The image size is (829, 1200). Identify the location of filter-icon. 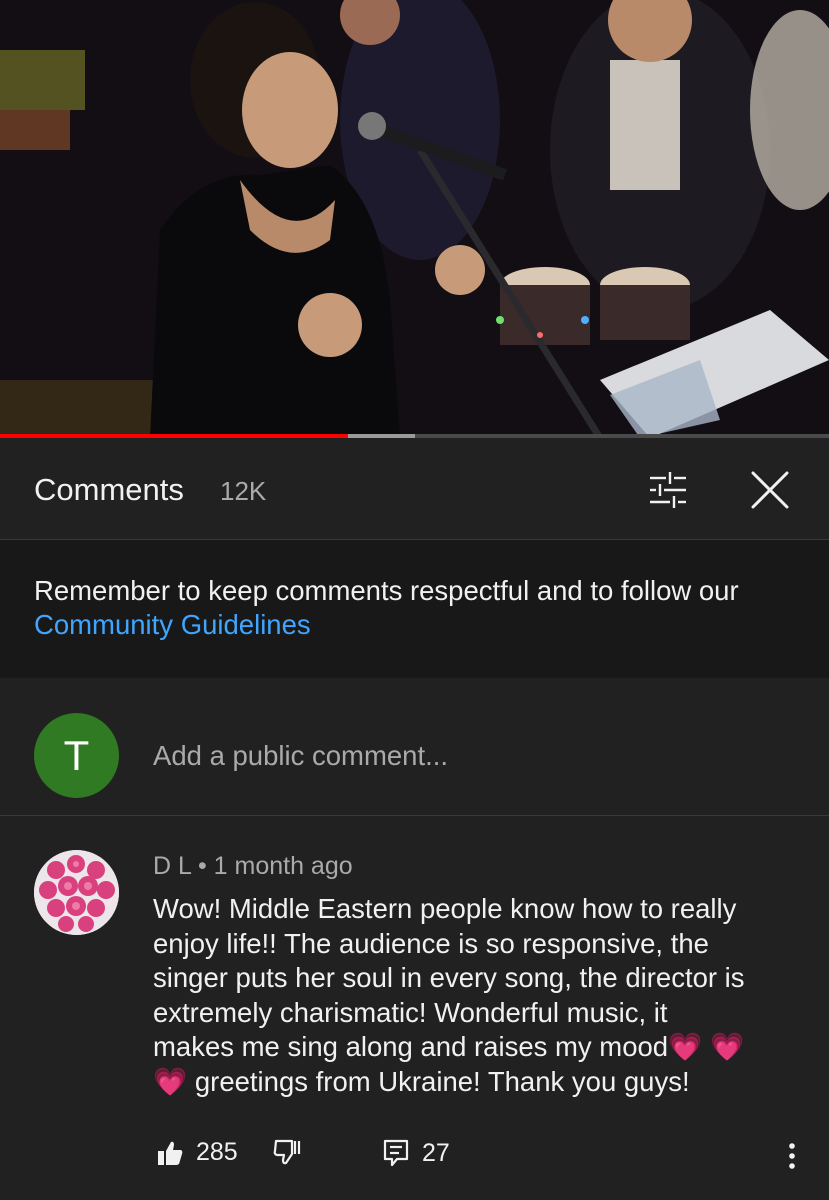
(668, 490).